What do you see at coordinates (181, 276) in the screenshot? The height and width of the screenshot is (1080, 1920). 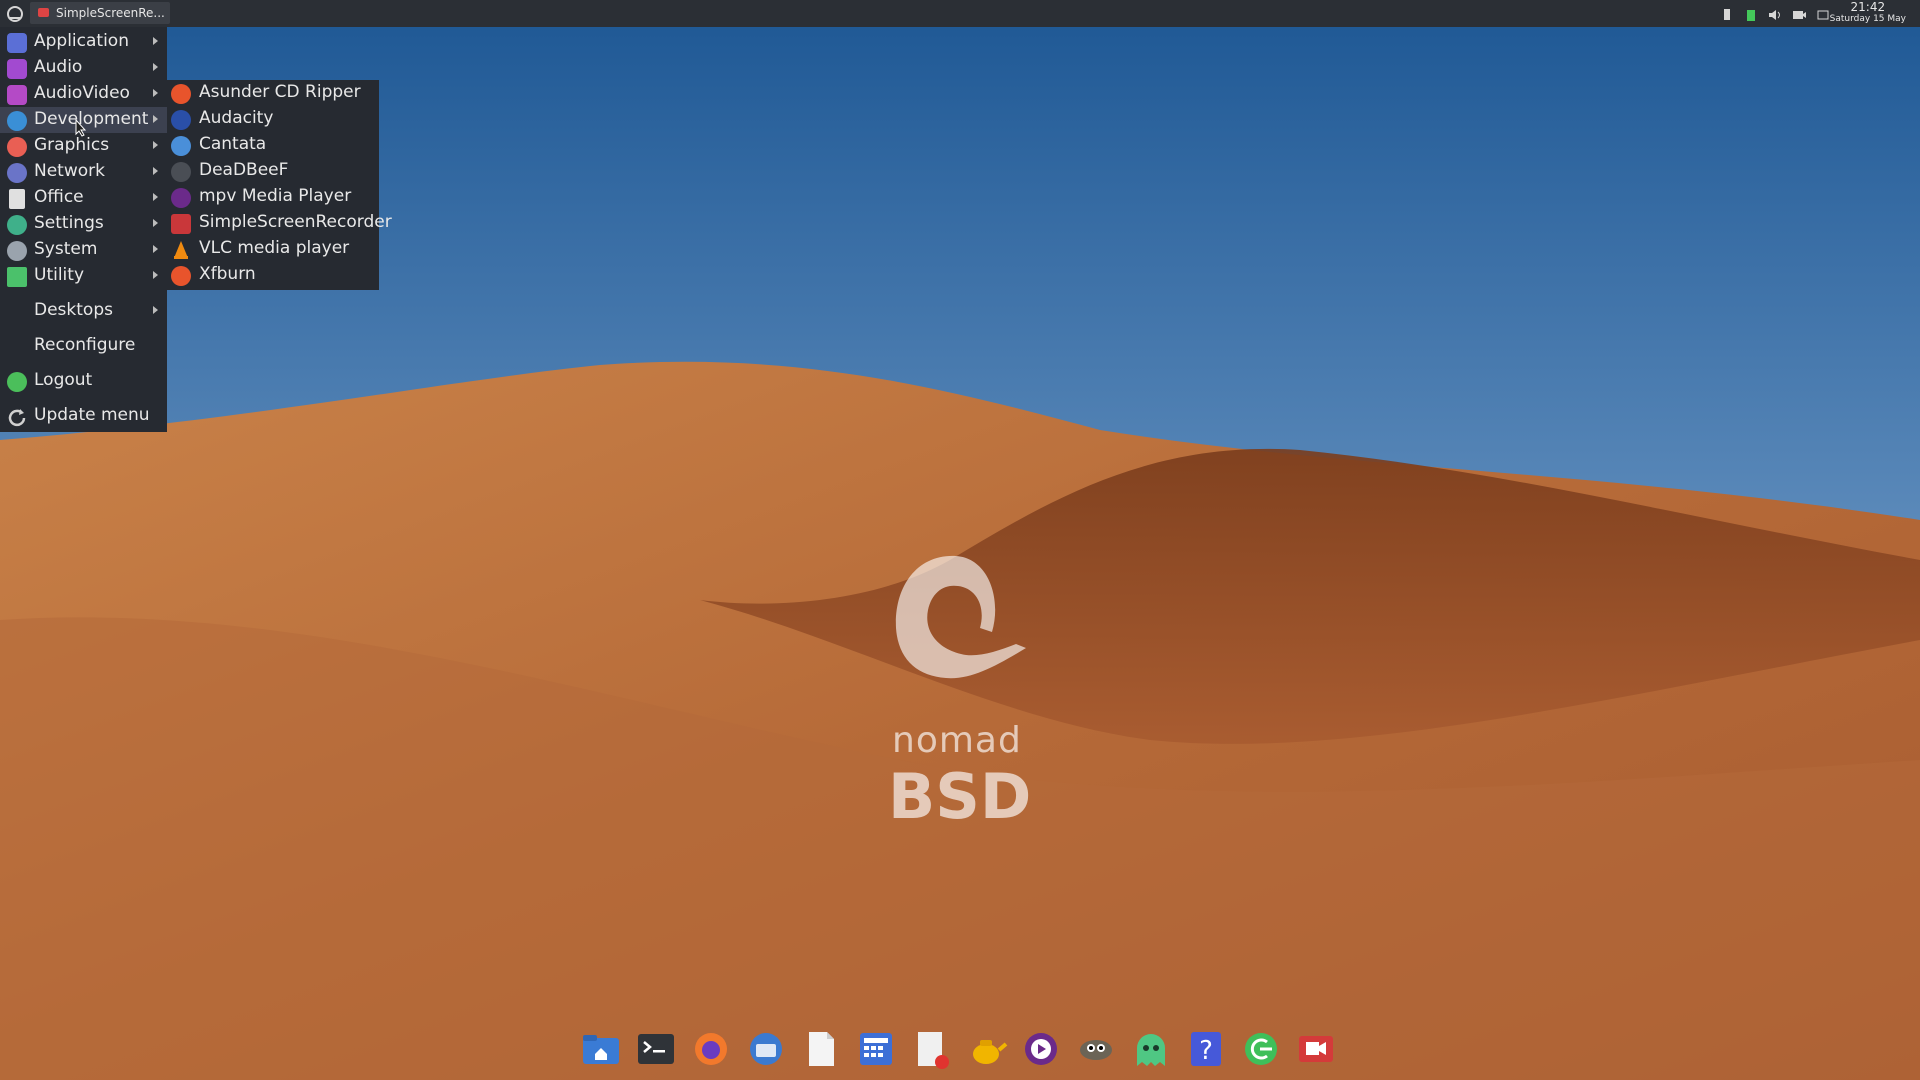 I see `xfburn-icon` at bounding box center [181, 276].